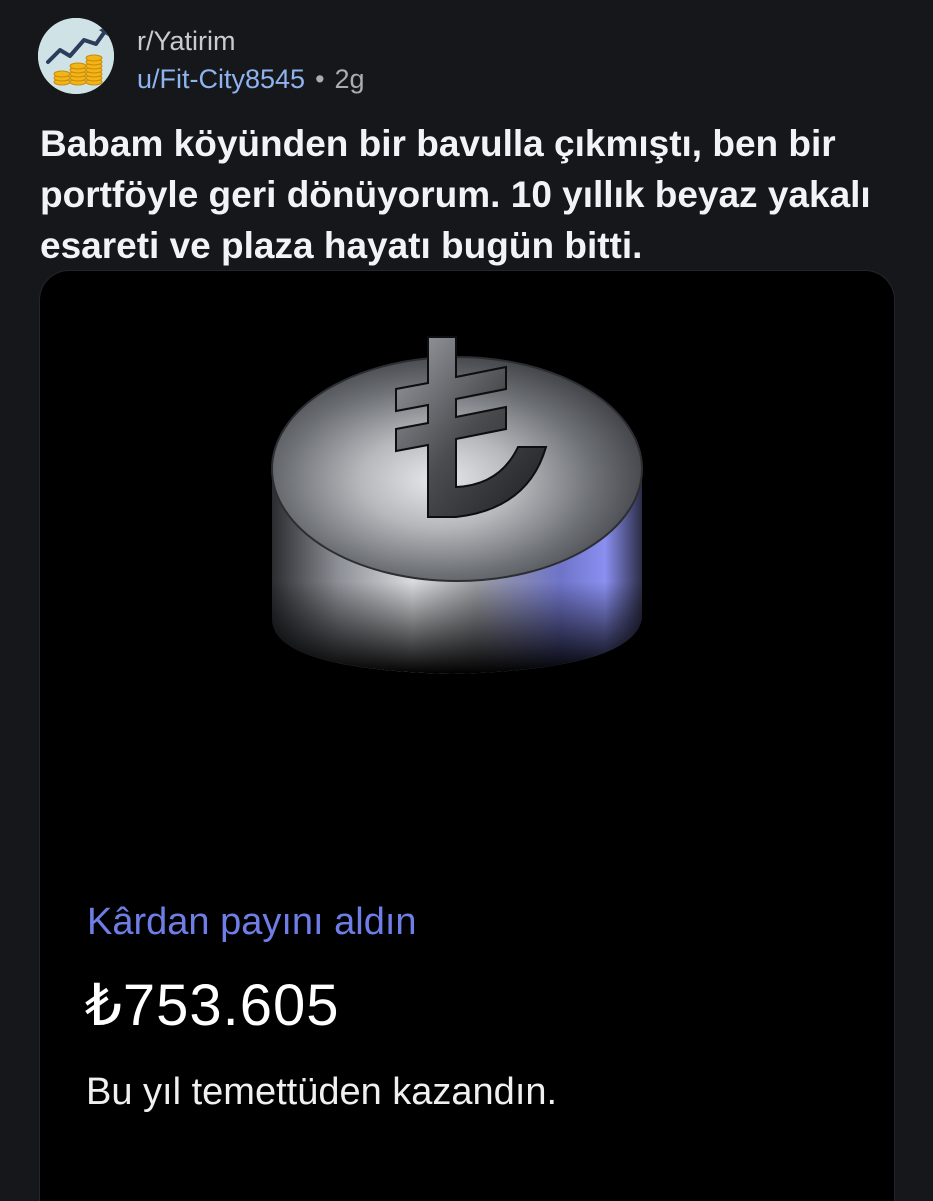 Image resolution: width=933 pixels, height=1201 pixels. Describe the element at coordinates (221, 79) in the screenshot. I see `author-username: u/Fit-City8545` at that location.